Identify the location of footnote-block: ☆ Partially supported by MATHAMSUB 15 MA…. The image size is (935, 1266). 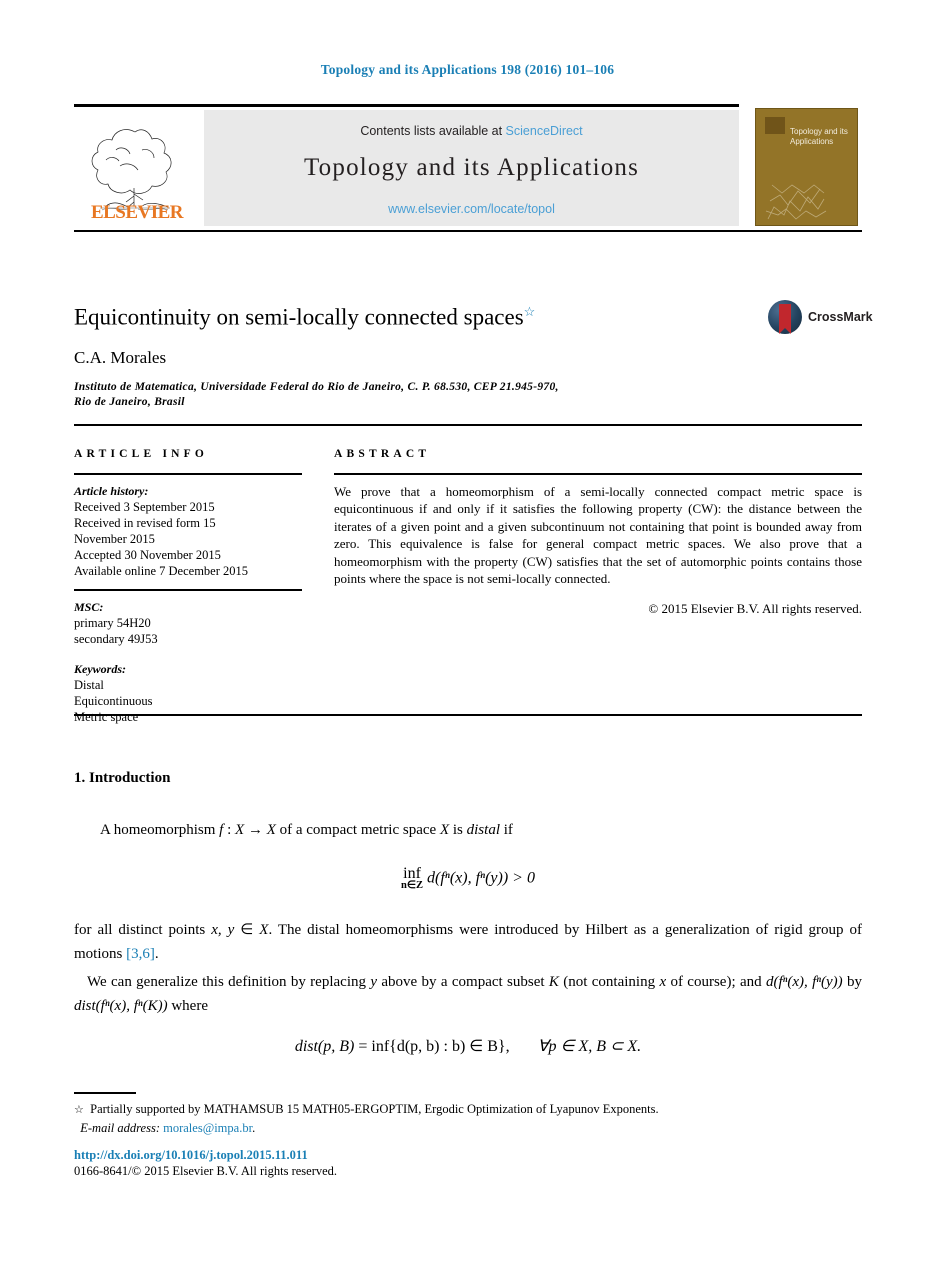
(468, 1118).